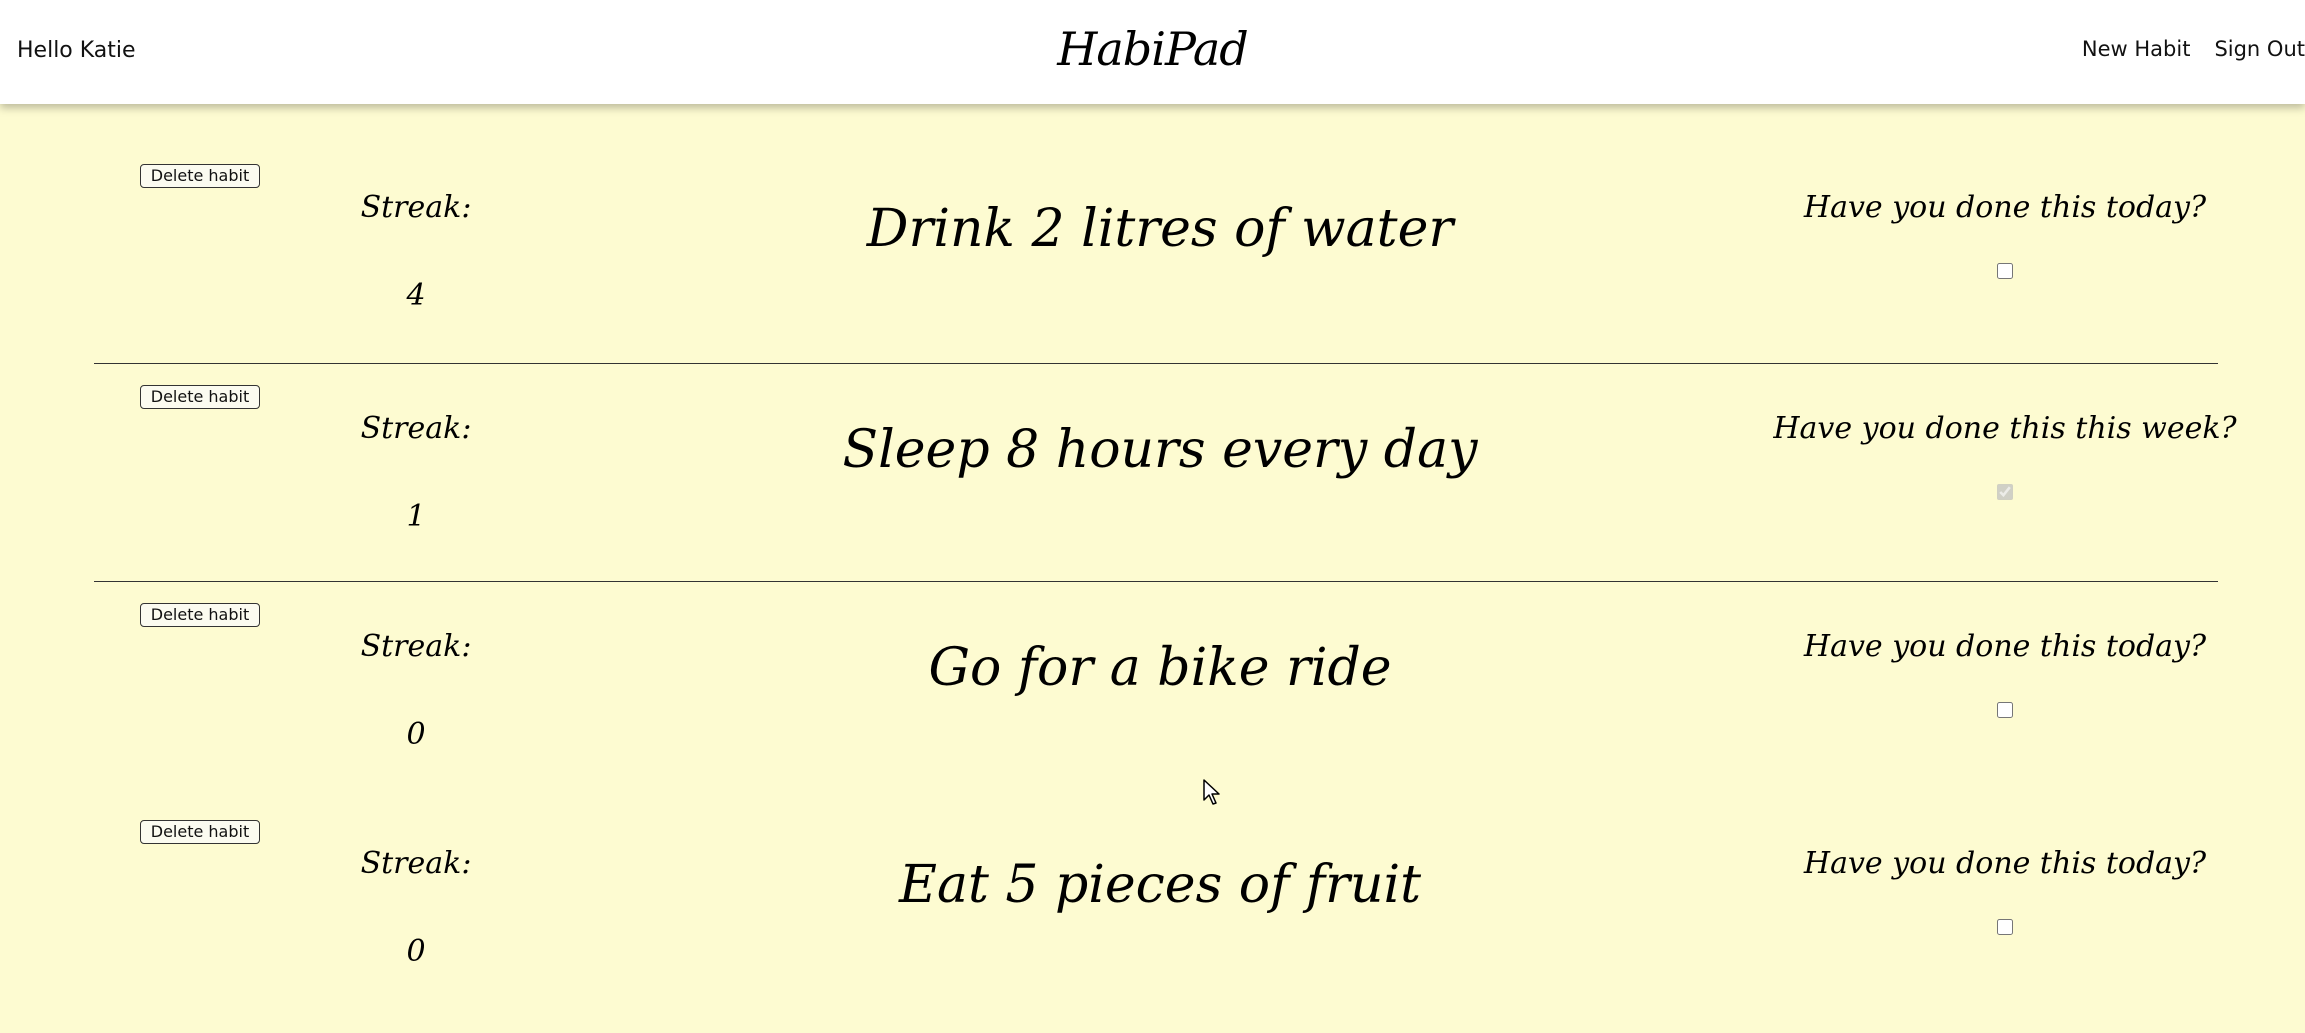  I want to click on habit-title: Eat 5 pieces of fruit, so click(1159, 885).